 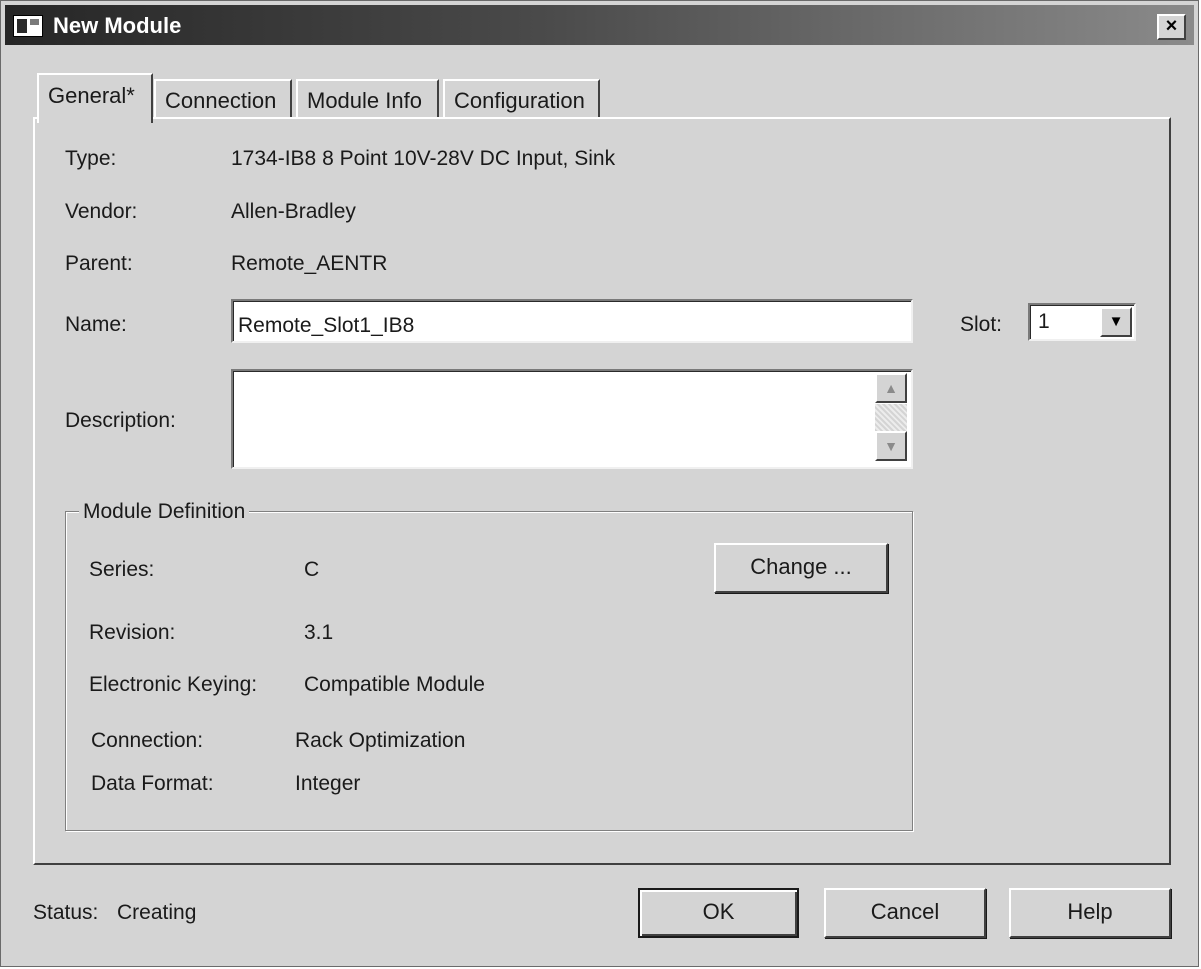 I want to click on series-value: C, so click(x=312, y=569).